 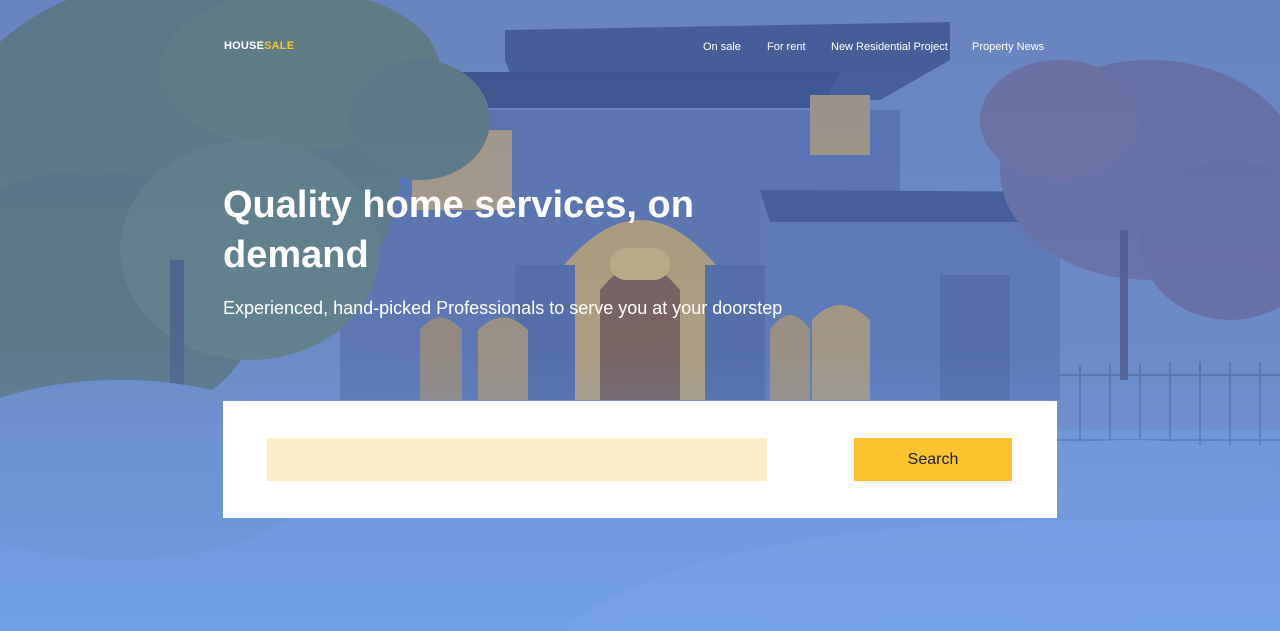 I want to click on search-panel: Search, so click(x=640, y=459).